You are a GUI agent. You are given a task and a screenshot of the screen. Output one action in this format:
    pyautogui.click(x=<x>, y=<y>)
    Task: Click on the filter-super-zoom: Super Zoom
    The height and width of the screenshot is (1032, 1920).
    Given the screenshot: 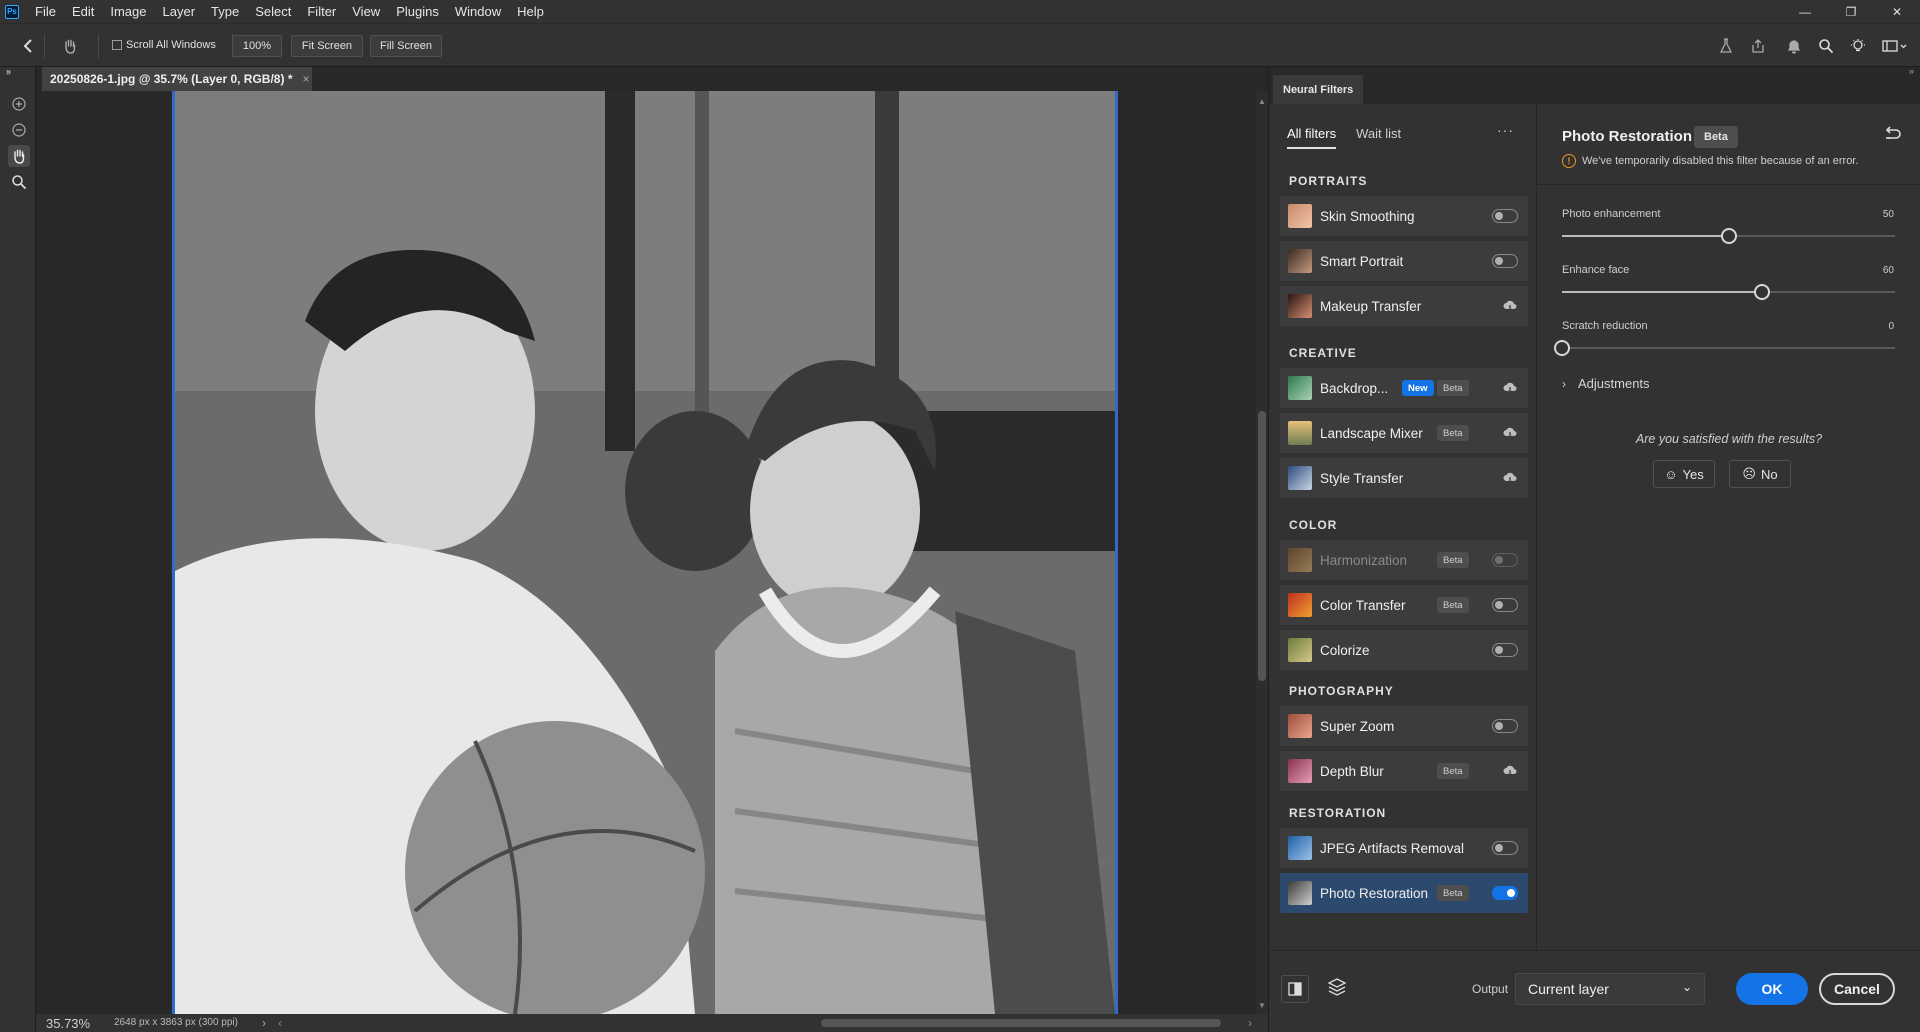 What is the action you would take?
    pyautogui.click(x=1404, y=726)
    